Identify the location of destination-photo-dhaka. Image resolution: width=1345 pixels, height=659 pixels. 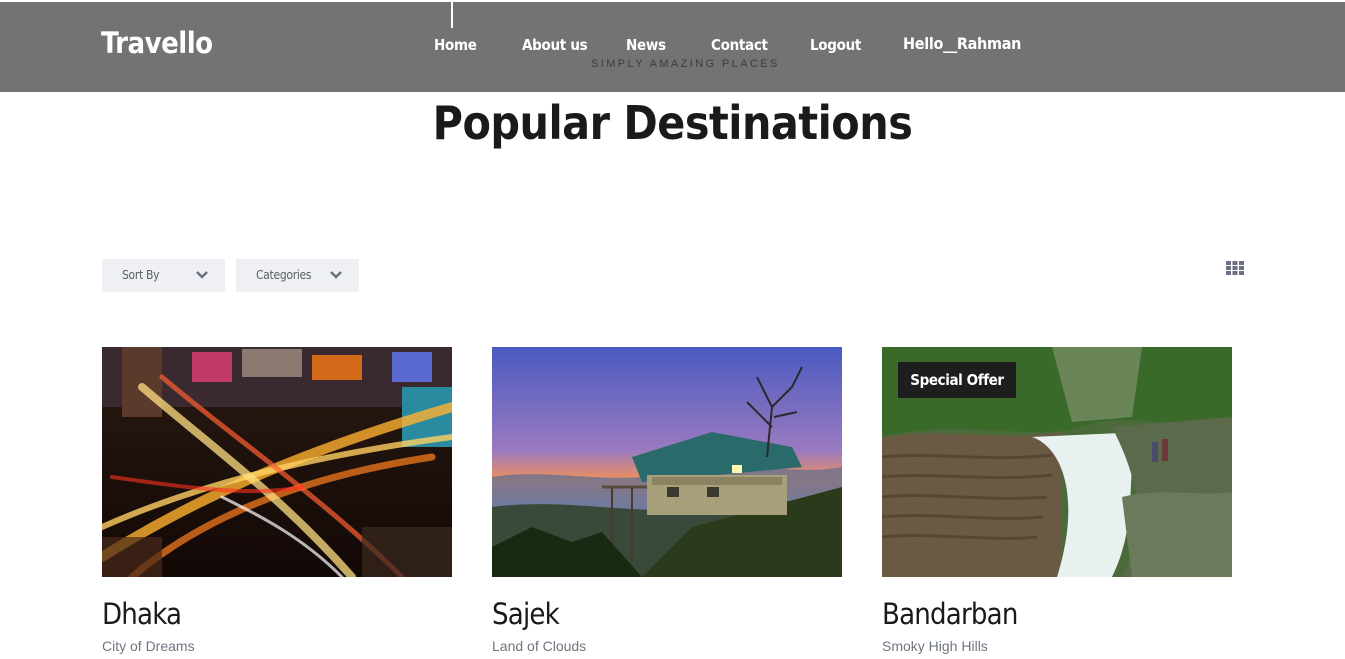
(277, 462).